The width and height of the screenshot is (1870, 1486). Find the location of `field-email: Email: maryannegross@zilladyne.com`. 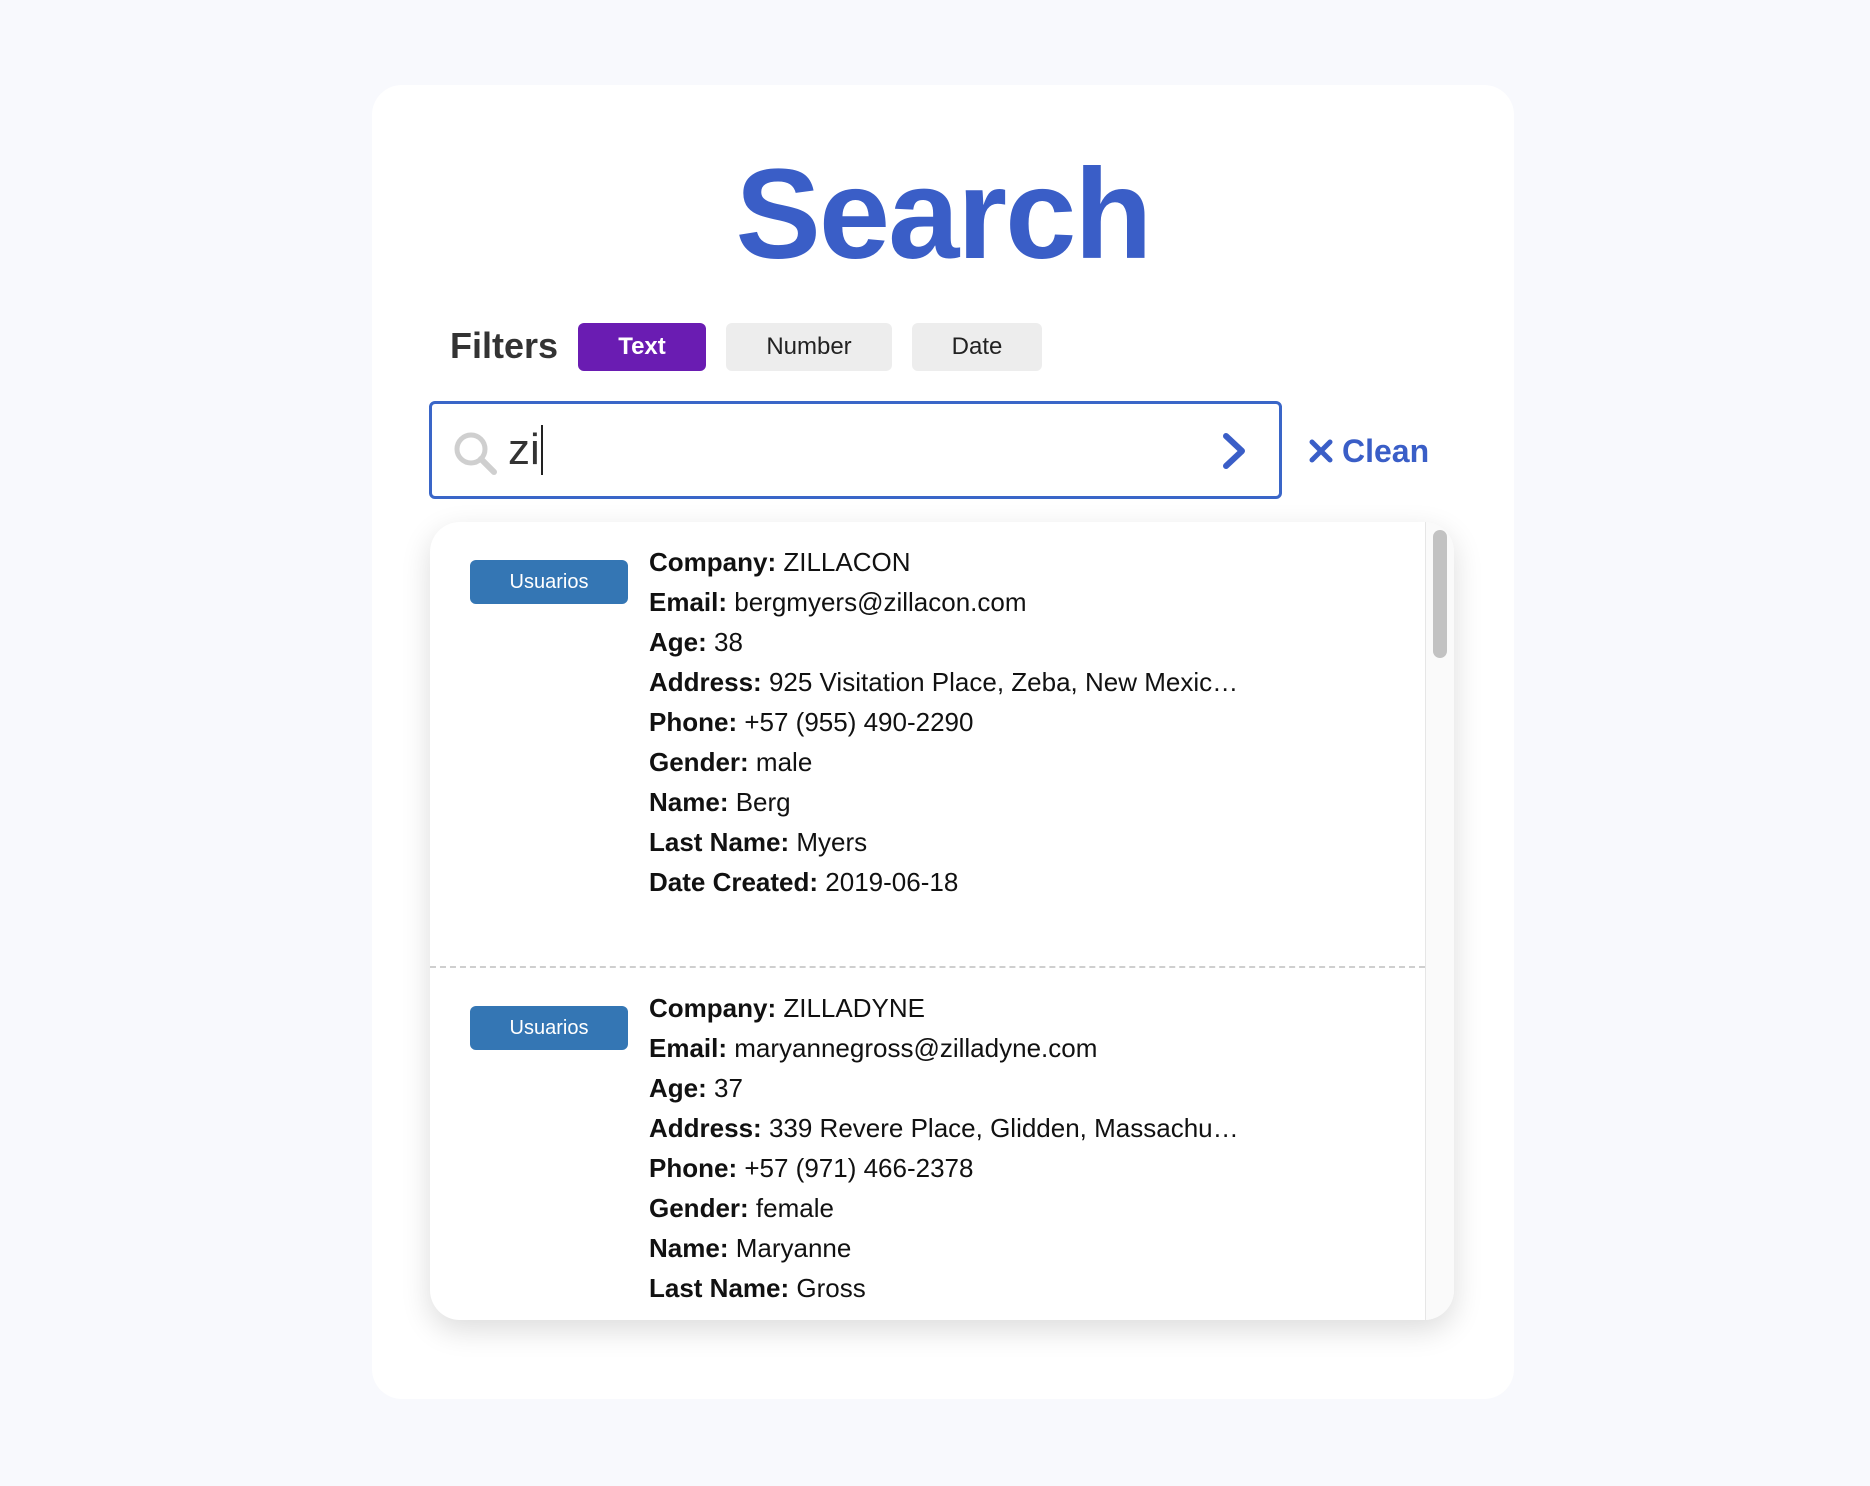

field-email: Email: maryannegross@zilladyne.com is located at coordinates (873, 1048).